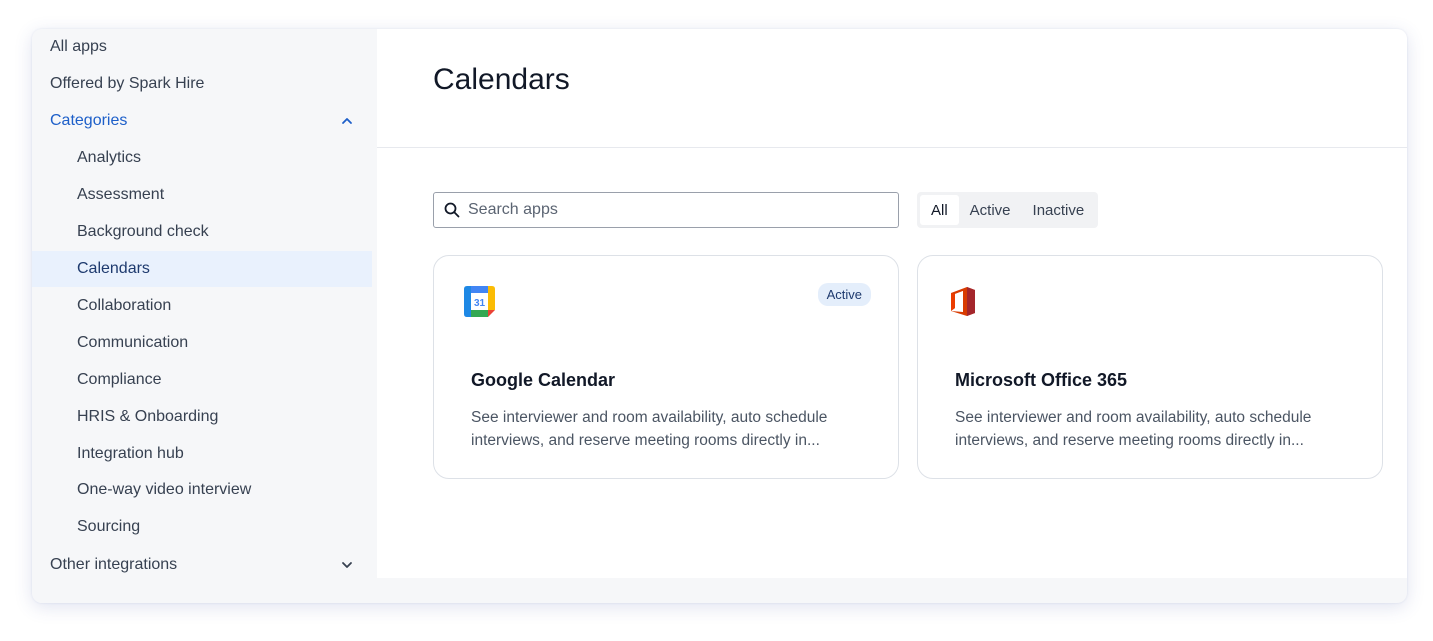 Image resolution: width=1433 pixels, height=641 pixels. I want to click on sidebar-item-label: Communication, so click(133, 342).